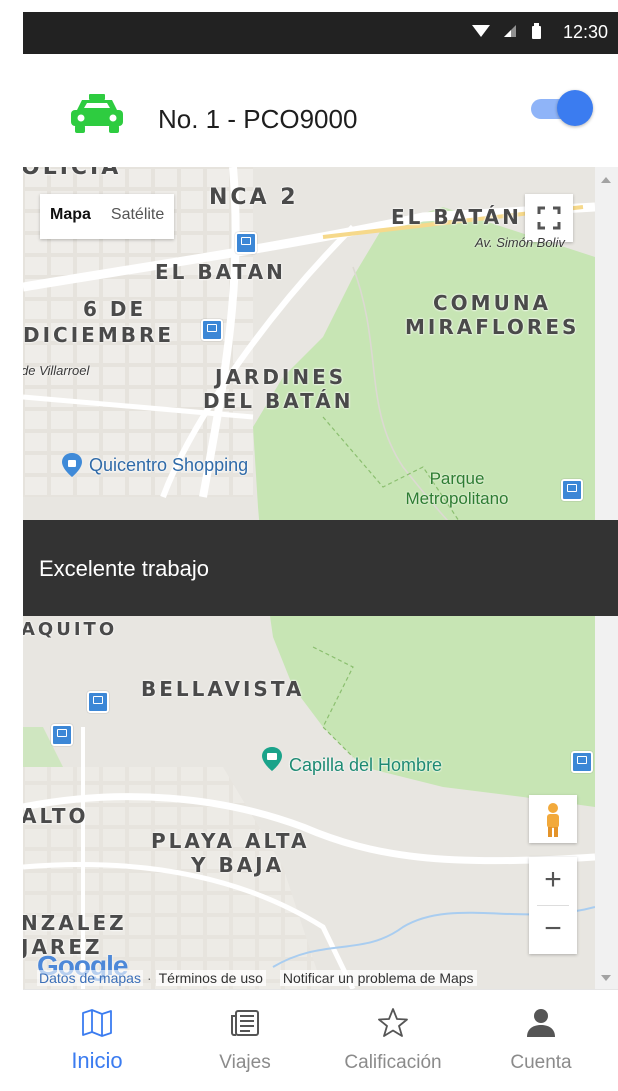  I want to click on area-label: DEL BATÁN, so click(278, 401).